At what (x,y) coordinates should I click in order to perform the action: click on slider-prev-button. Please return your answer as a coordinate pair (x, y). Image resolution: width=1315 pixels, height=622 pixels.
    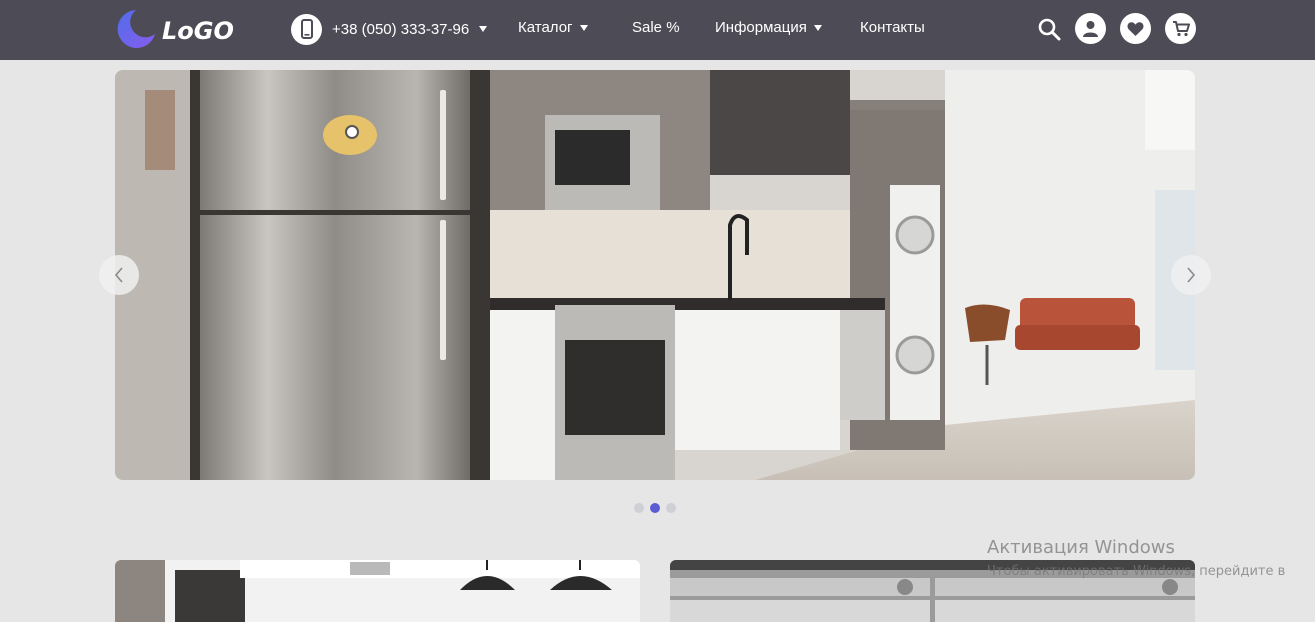
    Looking at the image, I should click on (119, 275).